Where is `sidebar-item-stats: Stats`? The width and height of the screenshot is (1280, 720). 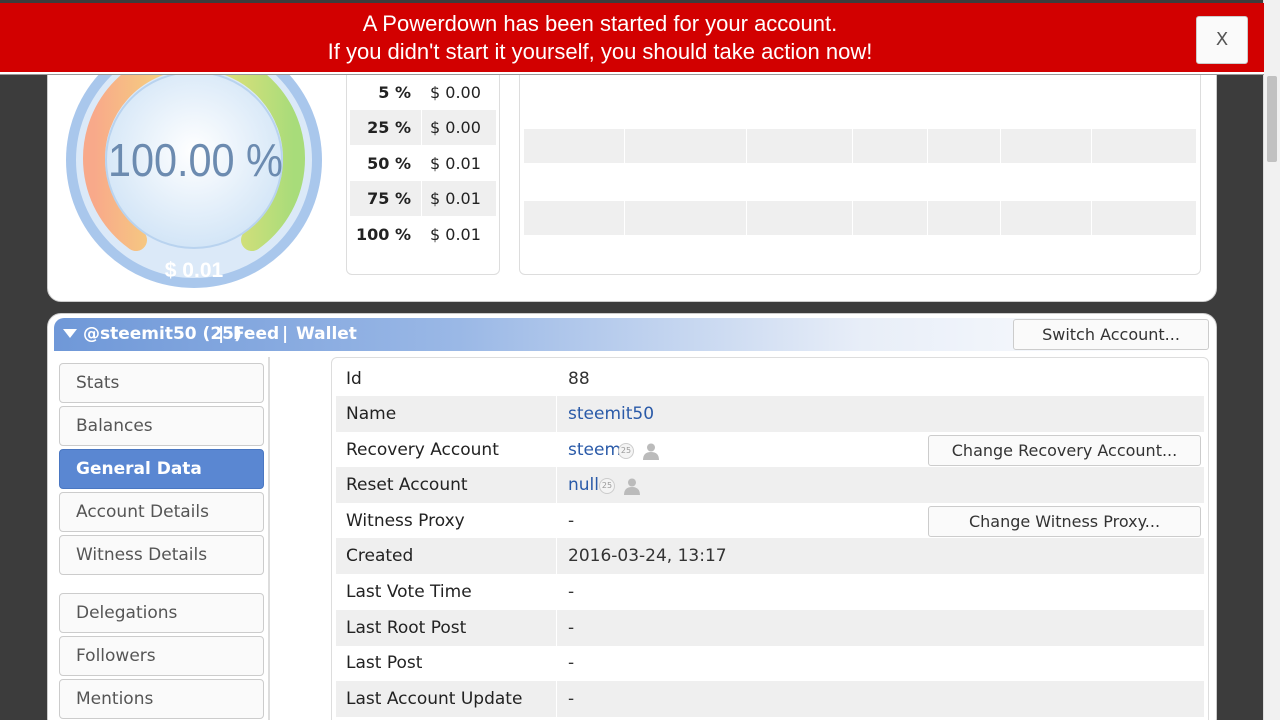
sidebar-item-stats: Stats is located at coordinates (161, 383).